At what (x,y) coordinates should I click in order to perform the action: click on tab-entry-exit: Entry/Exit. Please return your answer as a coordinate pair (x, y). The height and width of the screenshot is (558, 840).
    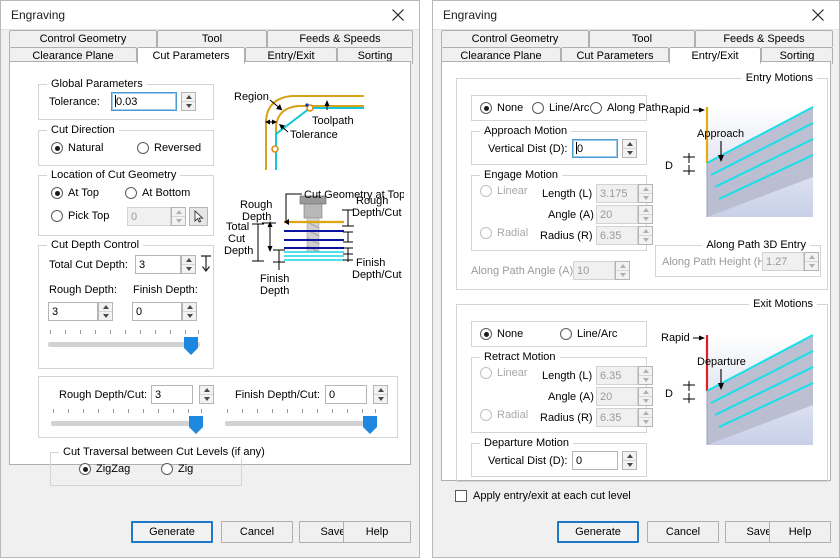
    Looking at the image, I should click on (715, 55).